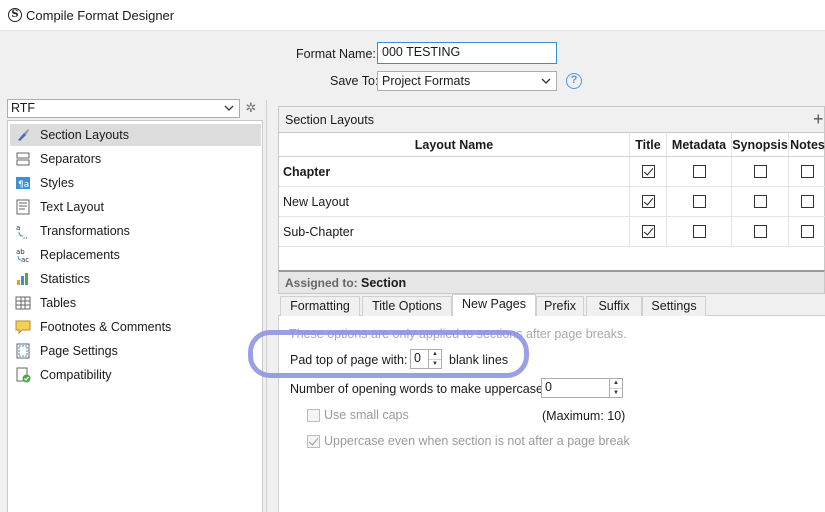 The height and width of the screenshot is (512, 825). Describe the element at coordinates (388, 354) in the screenshot. I see `highlight-annotation` at that location.